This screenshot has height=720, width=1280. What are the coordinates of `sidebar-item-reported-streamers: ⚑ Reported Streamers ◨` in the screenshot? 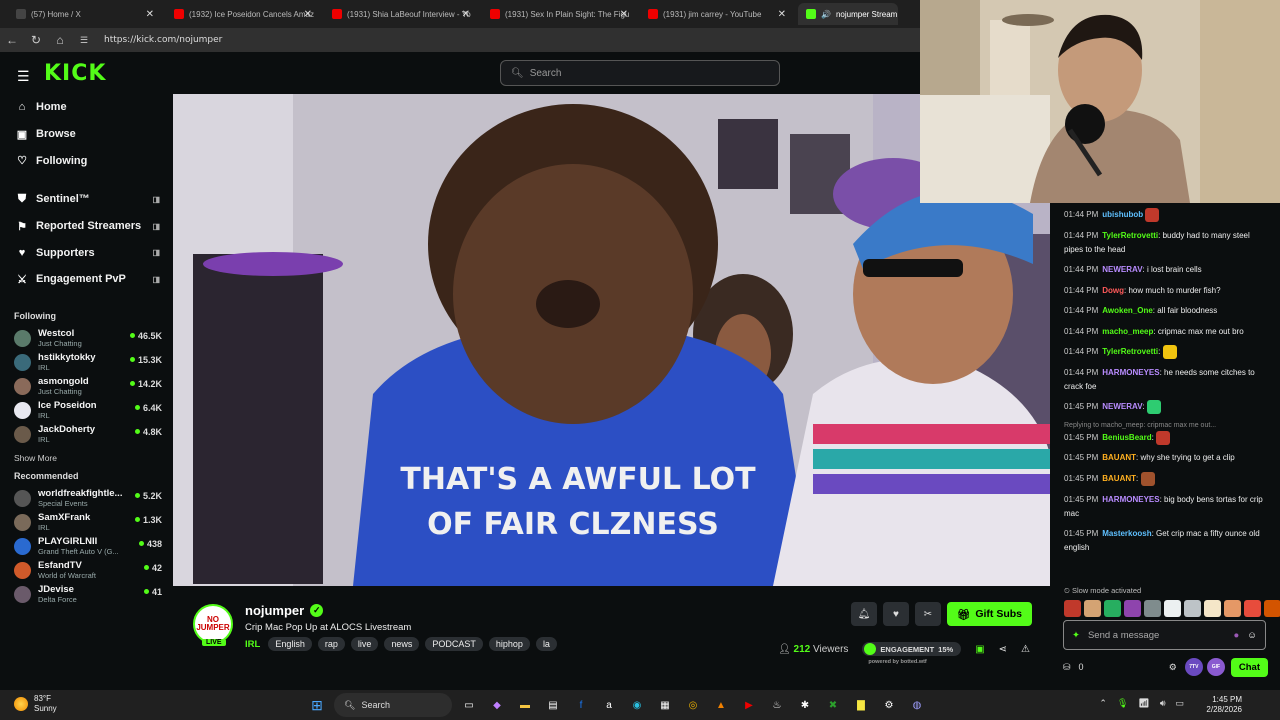 It's located at (86, 226).